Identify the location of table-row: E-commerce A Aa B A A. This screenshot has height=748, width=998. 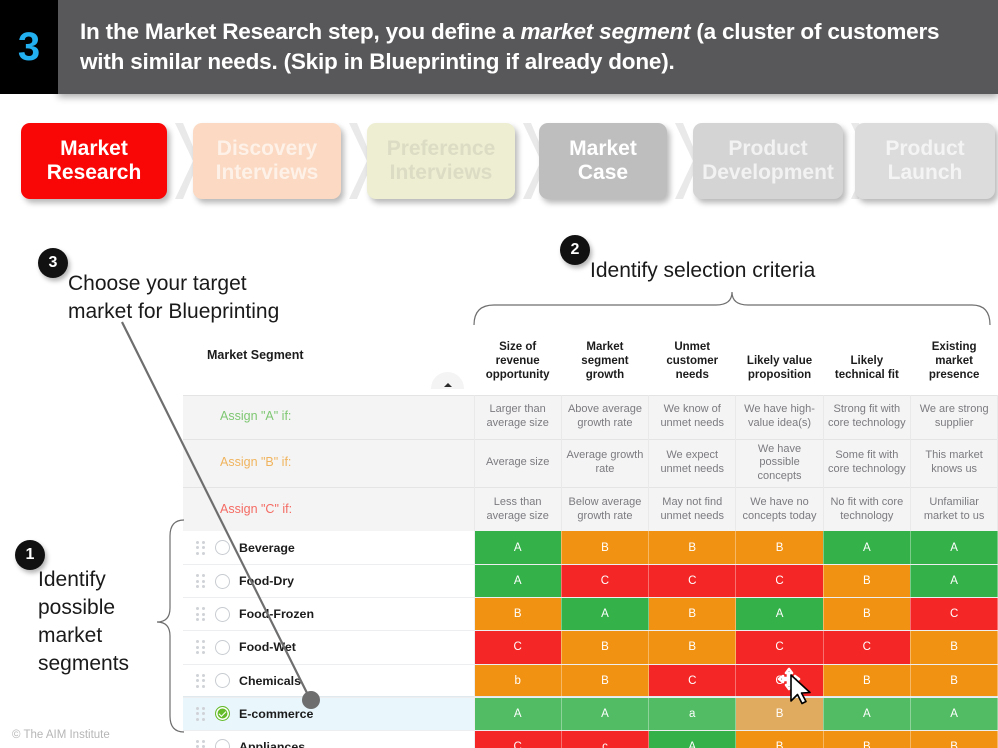
(590, 714).